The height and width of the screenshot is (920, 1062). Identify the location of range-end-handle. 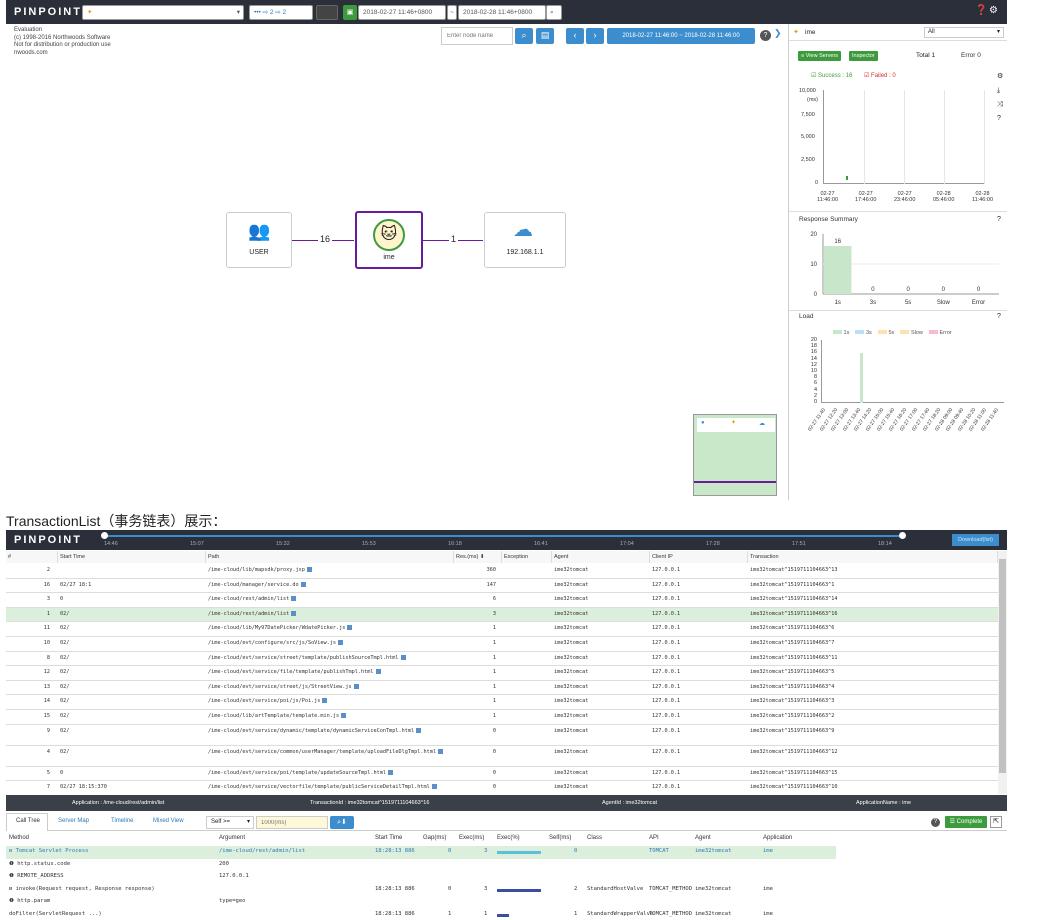
(902, 535).